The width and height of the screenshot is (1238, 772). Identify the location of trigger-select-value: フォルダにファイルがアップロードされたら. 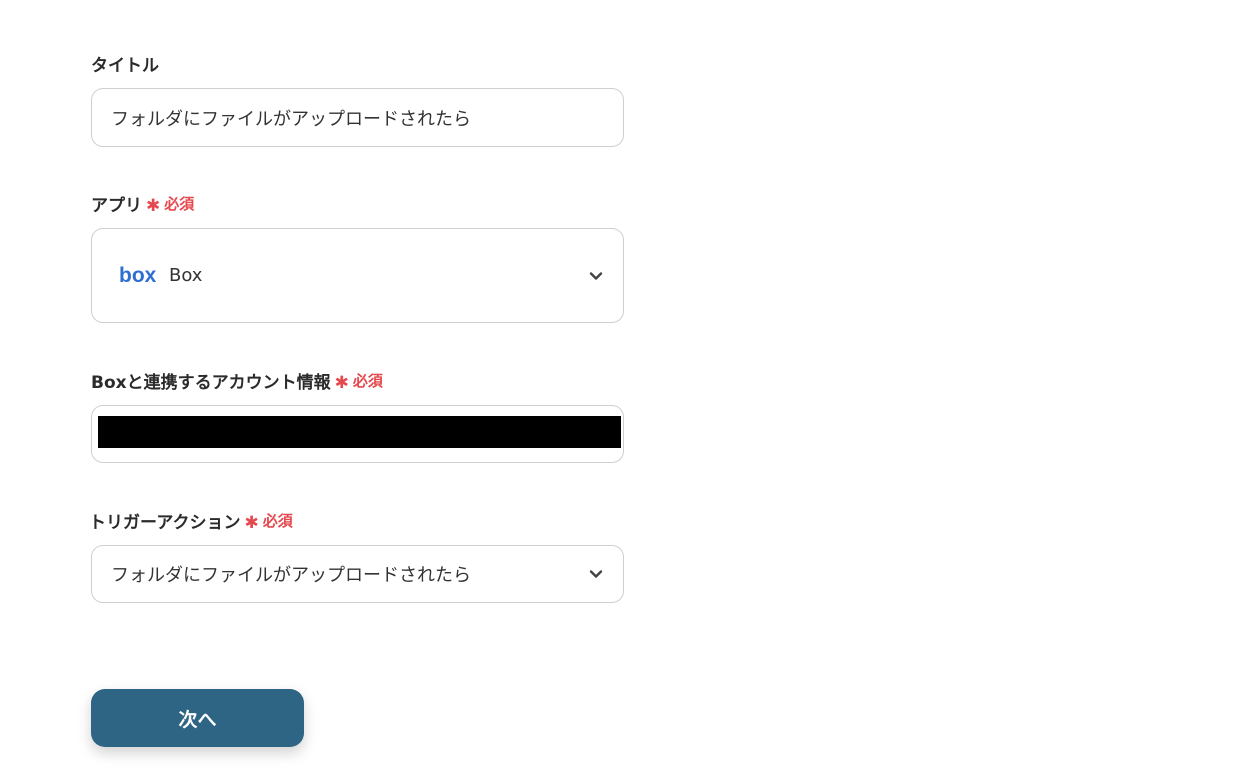
(291, 575).